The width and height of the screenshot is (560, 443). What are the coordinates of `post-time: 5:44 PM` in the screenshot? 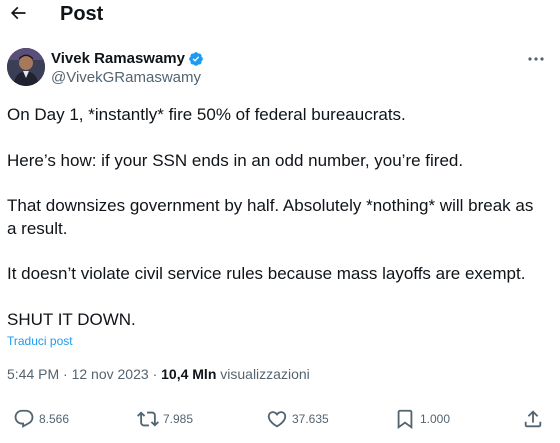 It's located at (33, 374).